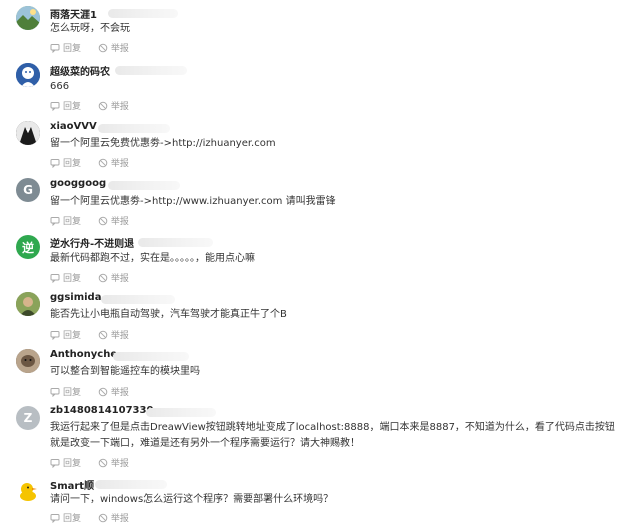 This screenshot has height=526, width=640. What do you see at coordinates (60, 86) in the screenshot?
I see `comment-text: 666` at bounding box center [60, 86].